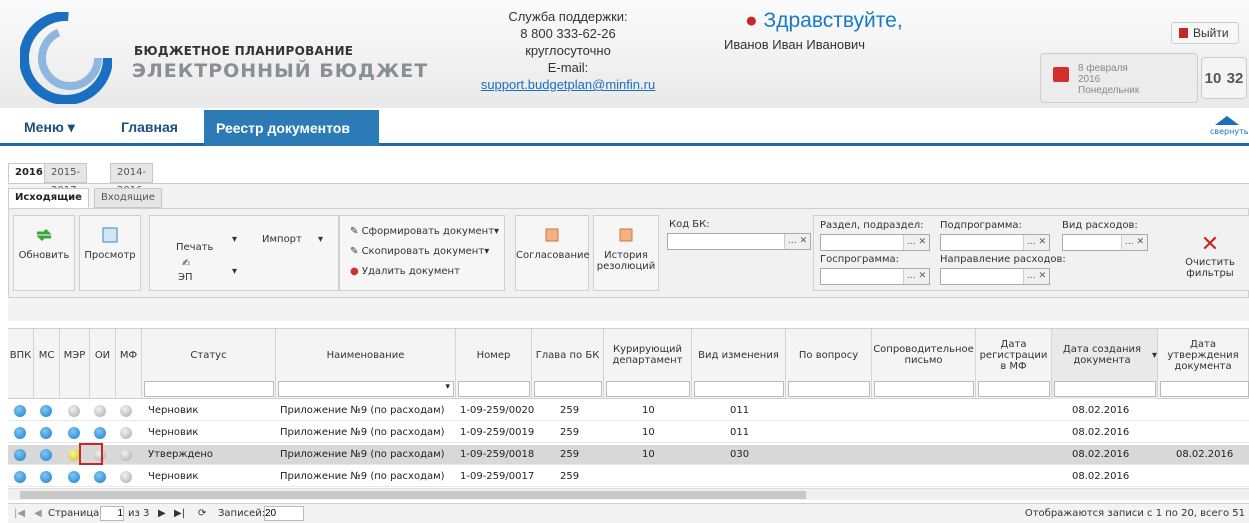 The width and height of the screenshot is (1249, 523). I want to click on refresh-icon, so click(44, 235).